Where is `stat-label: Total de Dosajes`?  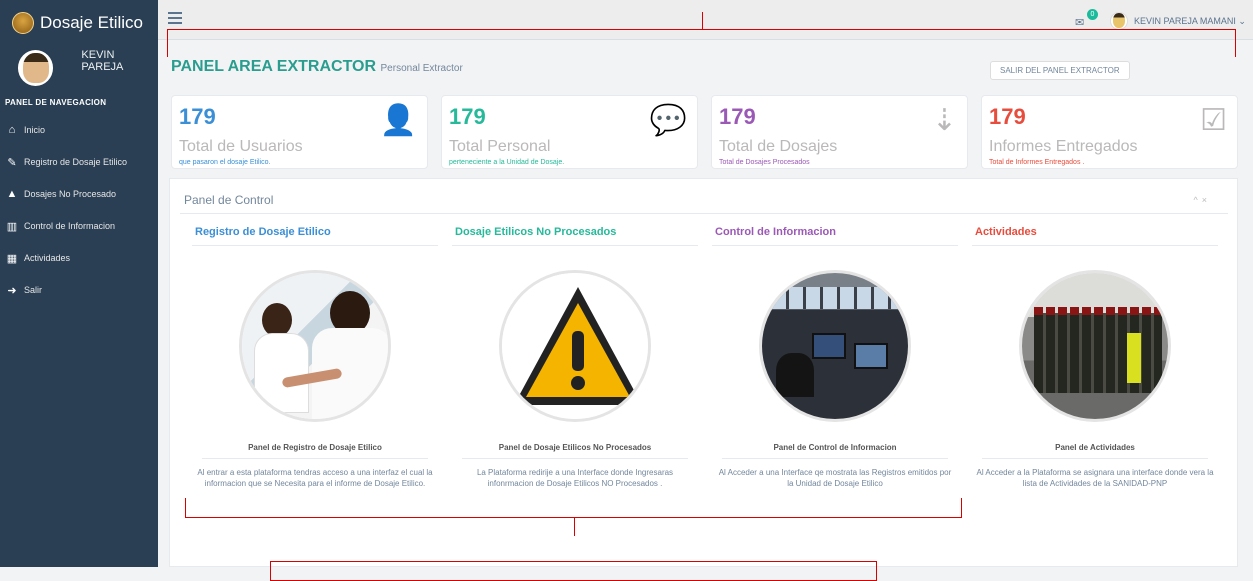
stat-label: Total de Dosajes is located at coordinates (778, 146).